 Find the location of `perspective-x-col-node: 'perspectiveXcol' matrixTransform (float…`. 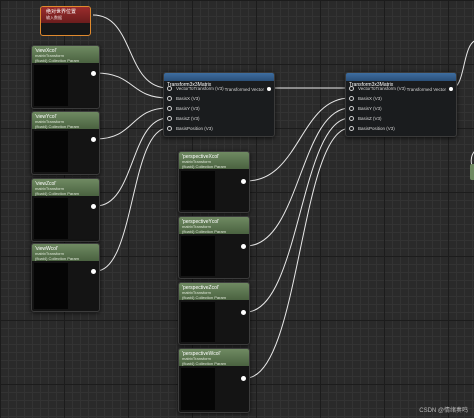

perspective-x-col-node: 'perspectiveXcol' matrixTransform (float… is located at coordinates (214, 182).